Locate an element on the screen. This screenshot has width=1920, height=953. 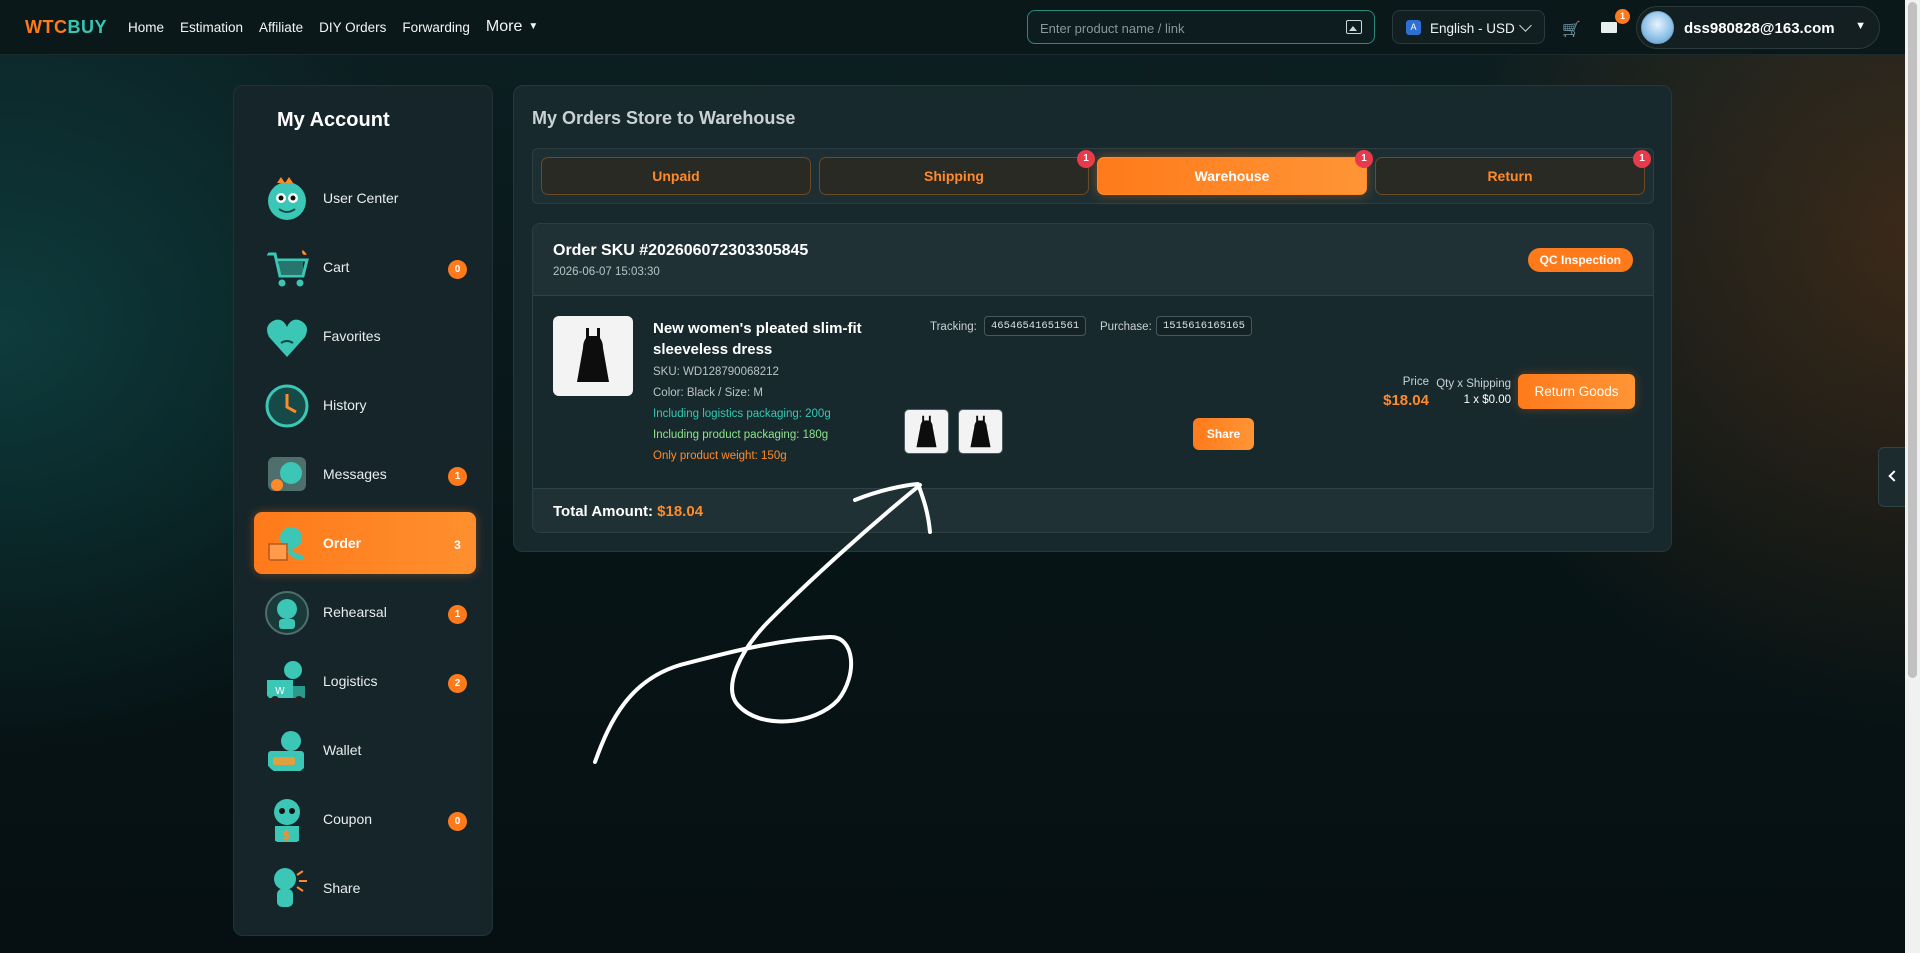
rehearsal-icon is located at coordinates (287, 613).